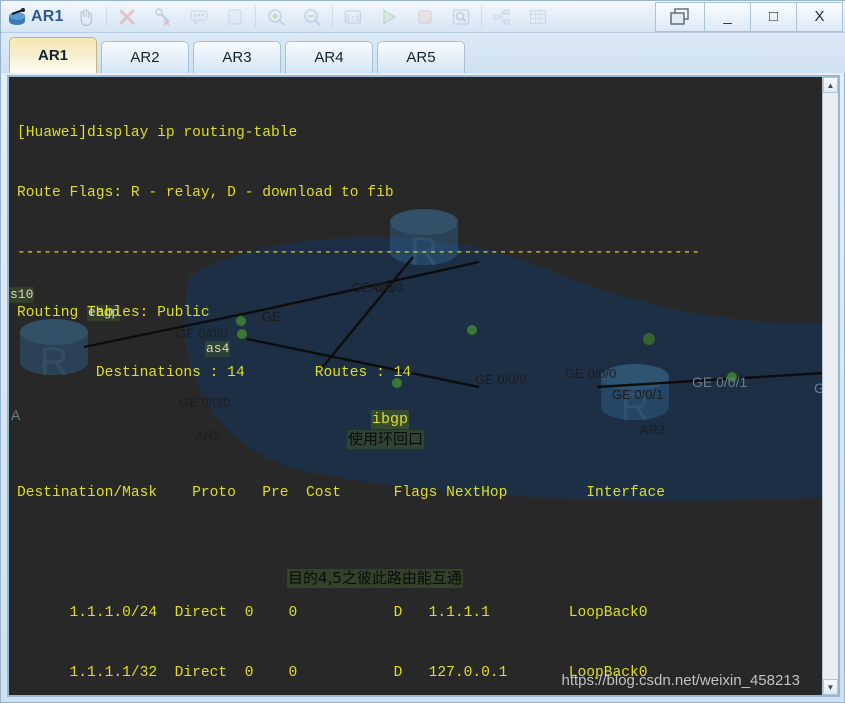 The height and width of the screenshot is (703, 845). I want to click on tab-ar2: AR2, so click(145, 57).